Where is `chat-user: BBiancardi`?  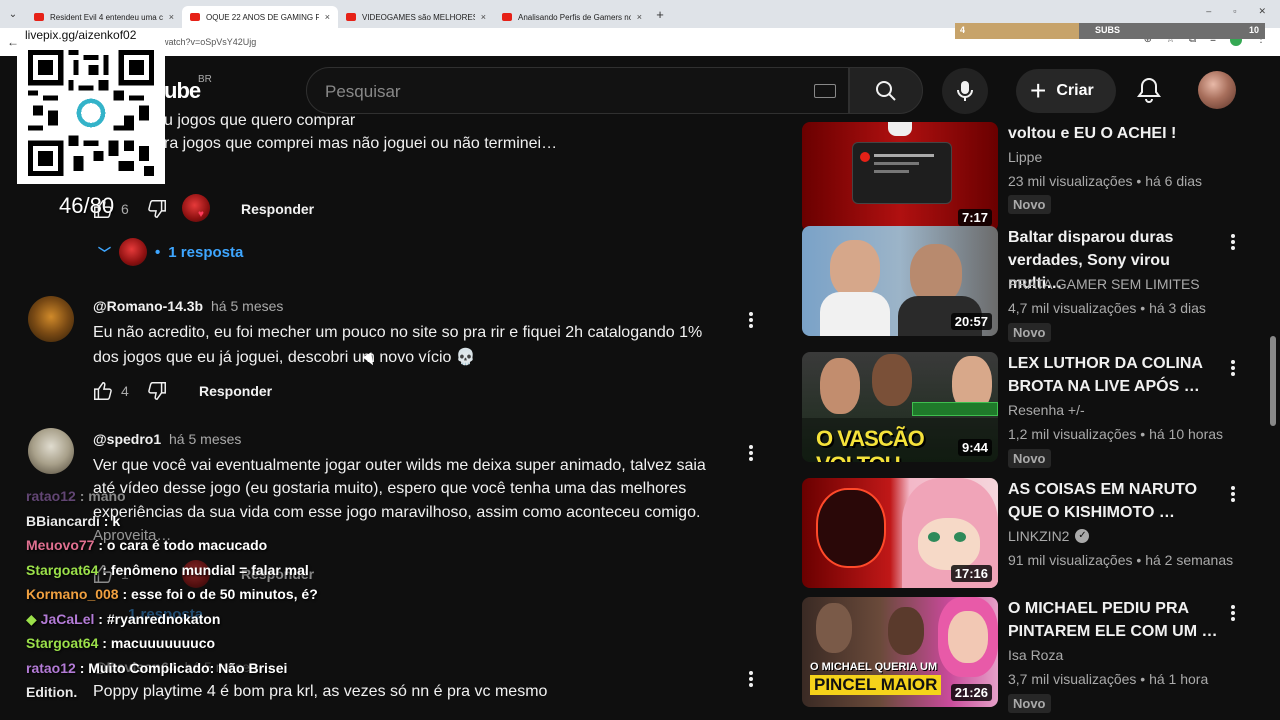 chat-user: BBiancardi is located at coordinates (63, 520).